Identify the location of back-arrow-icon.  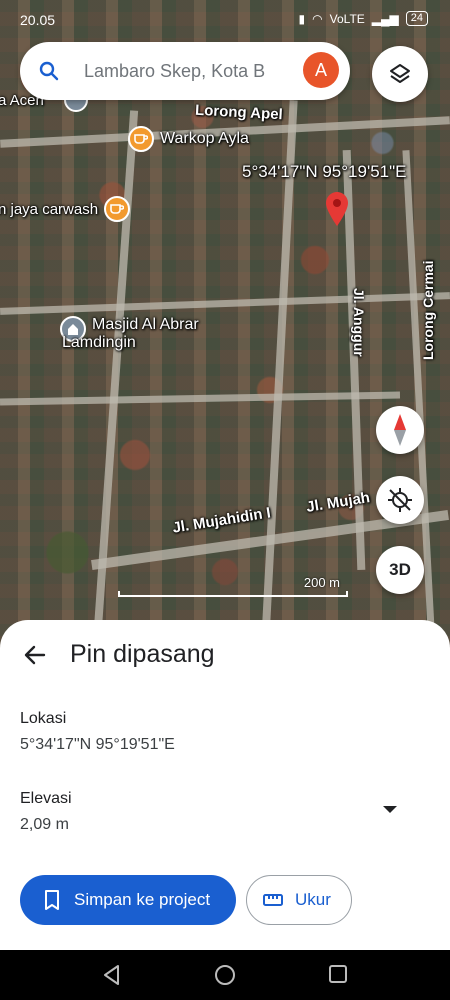
(35, 655).